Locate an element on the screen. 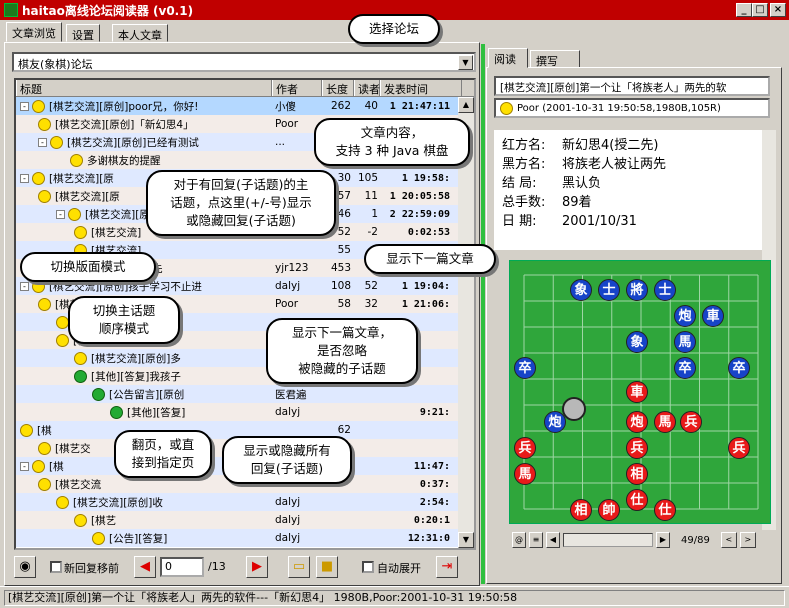 This screenshot has height=608, width=789. board-start-icon: ◀ is located at coordinates (553, 540).